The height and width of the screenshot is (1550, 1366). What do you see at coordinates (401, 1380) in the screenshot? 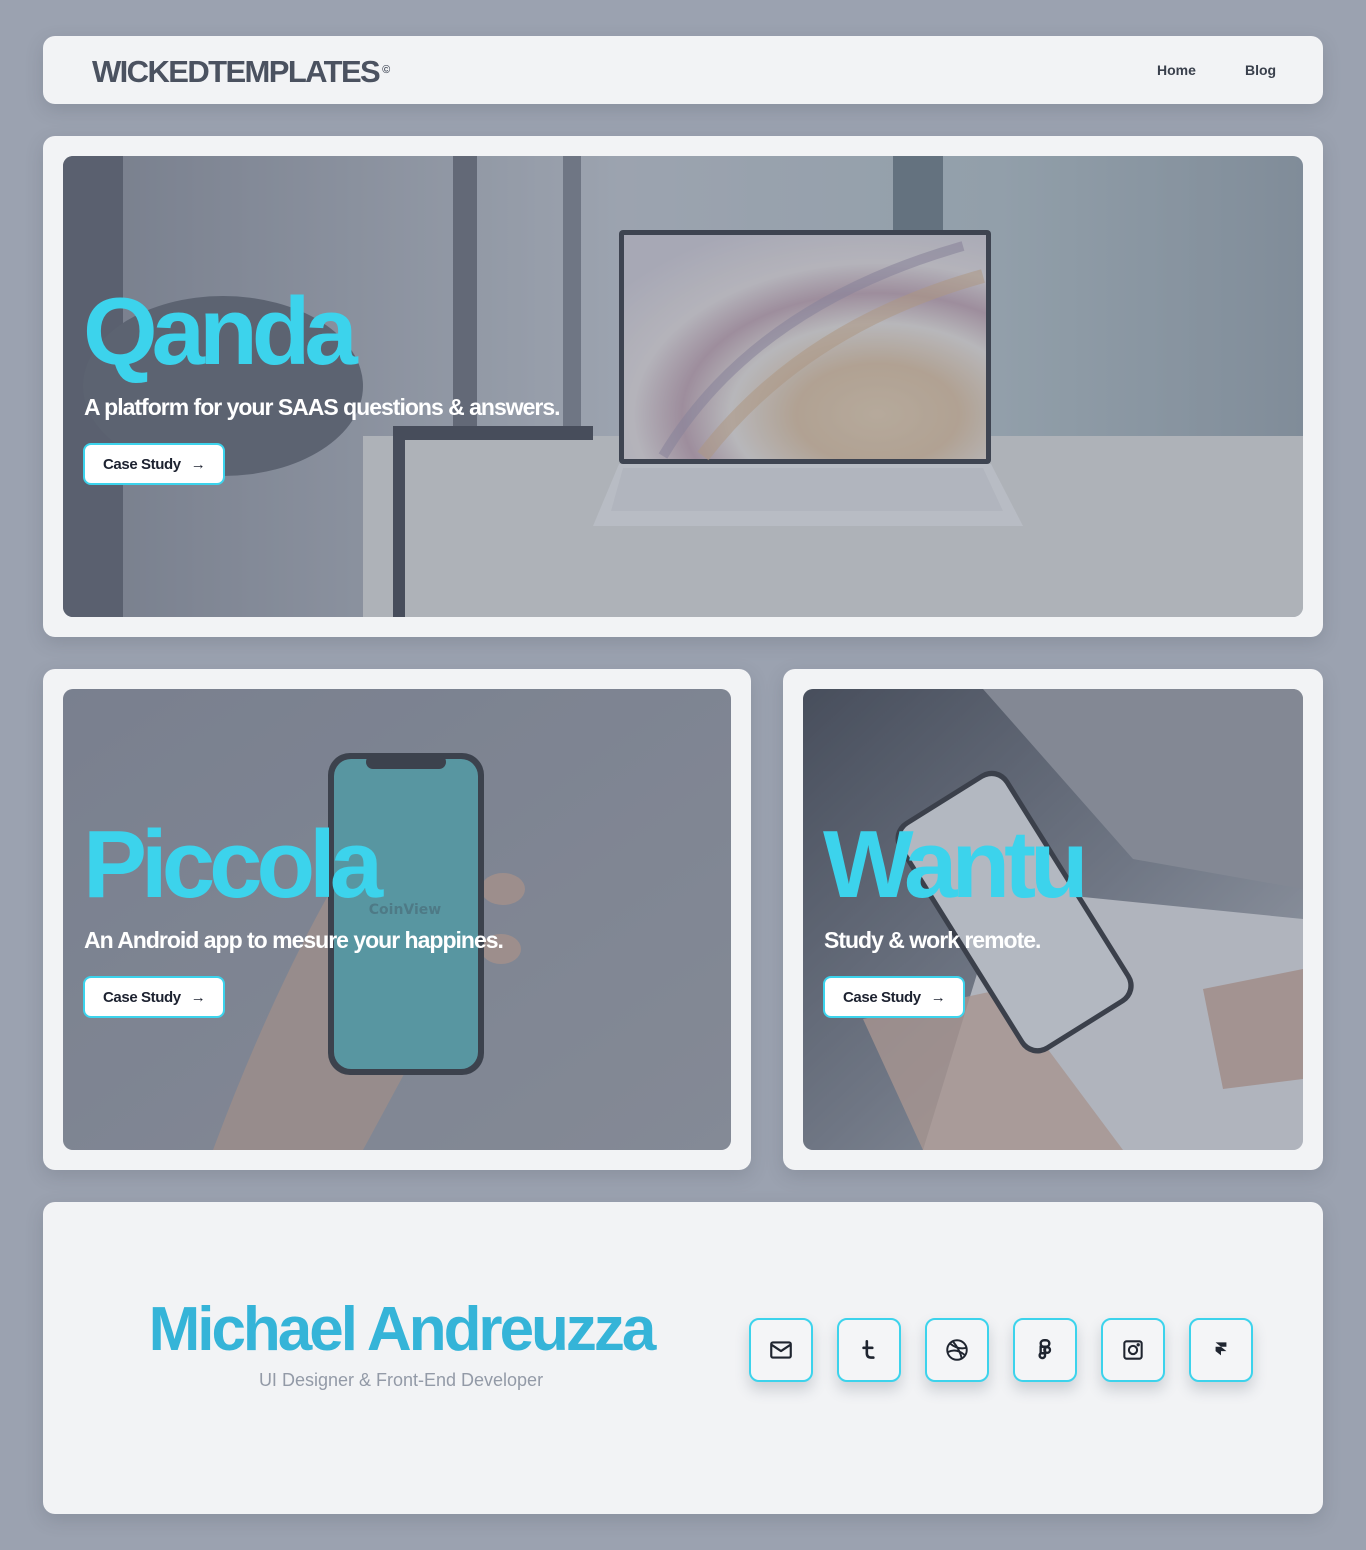
I see `profile-role: UI Designer & Front-End Developer` at bounding box center [401, 1380].